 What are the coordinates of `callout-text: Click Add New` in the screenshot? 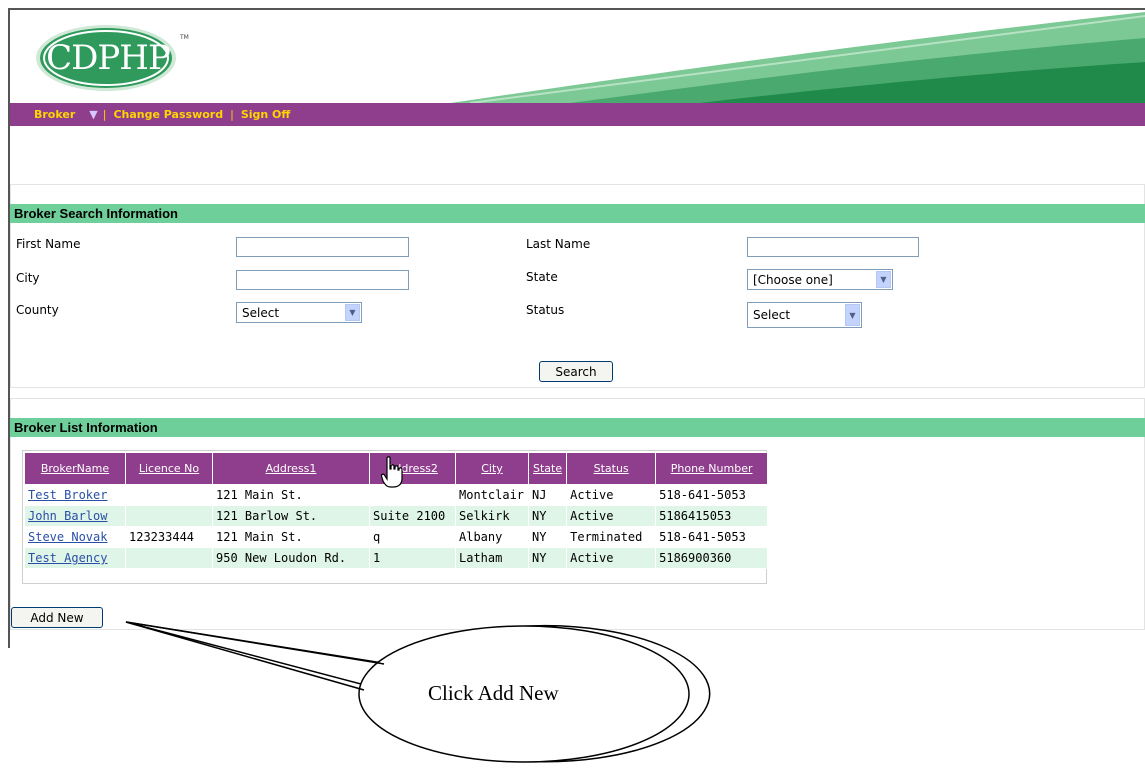 It's located at (493, 693).